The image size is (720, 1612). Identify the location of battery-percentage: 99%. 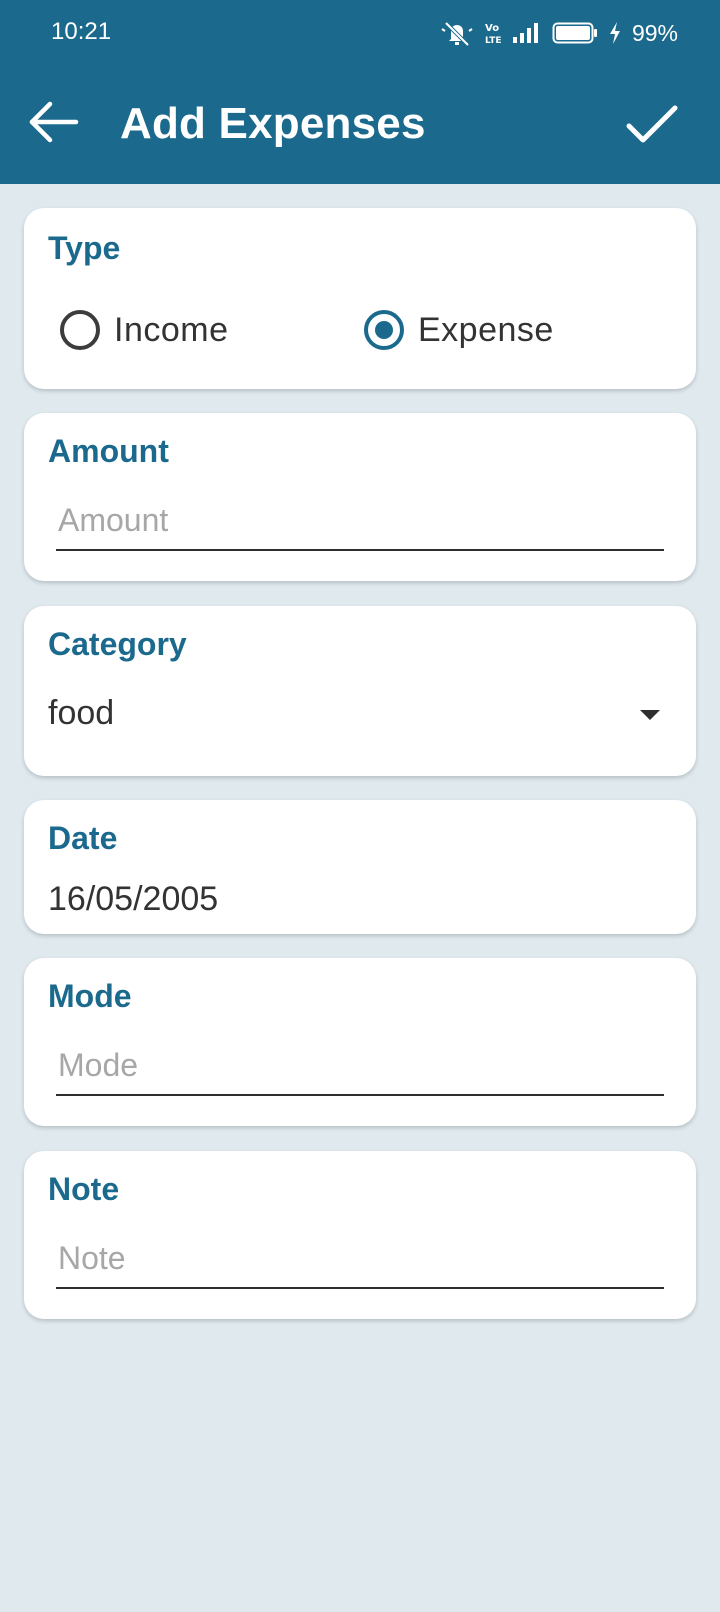
(654, 32).